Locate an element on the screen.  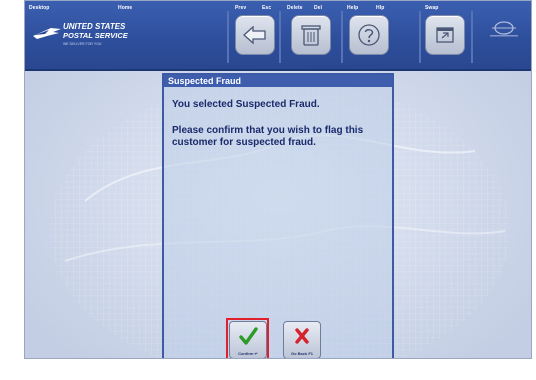
trash-icon is located at coordinates (311, 35).